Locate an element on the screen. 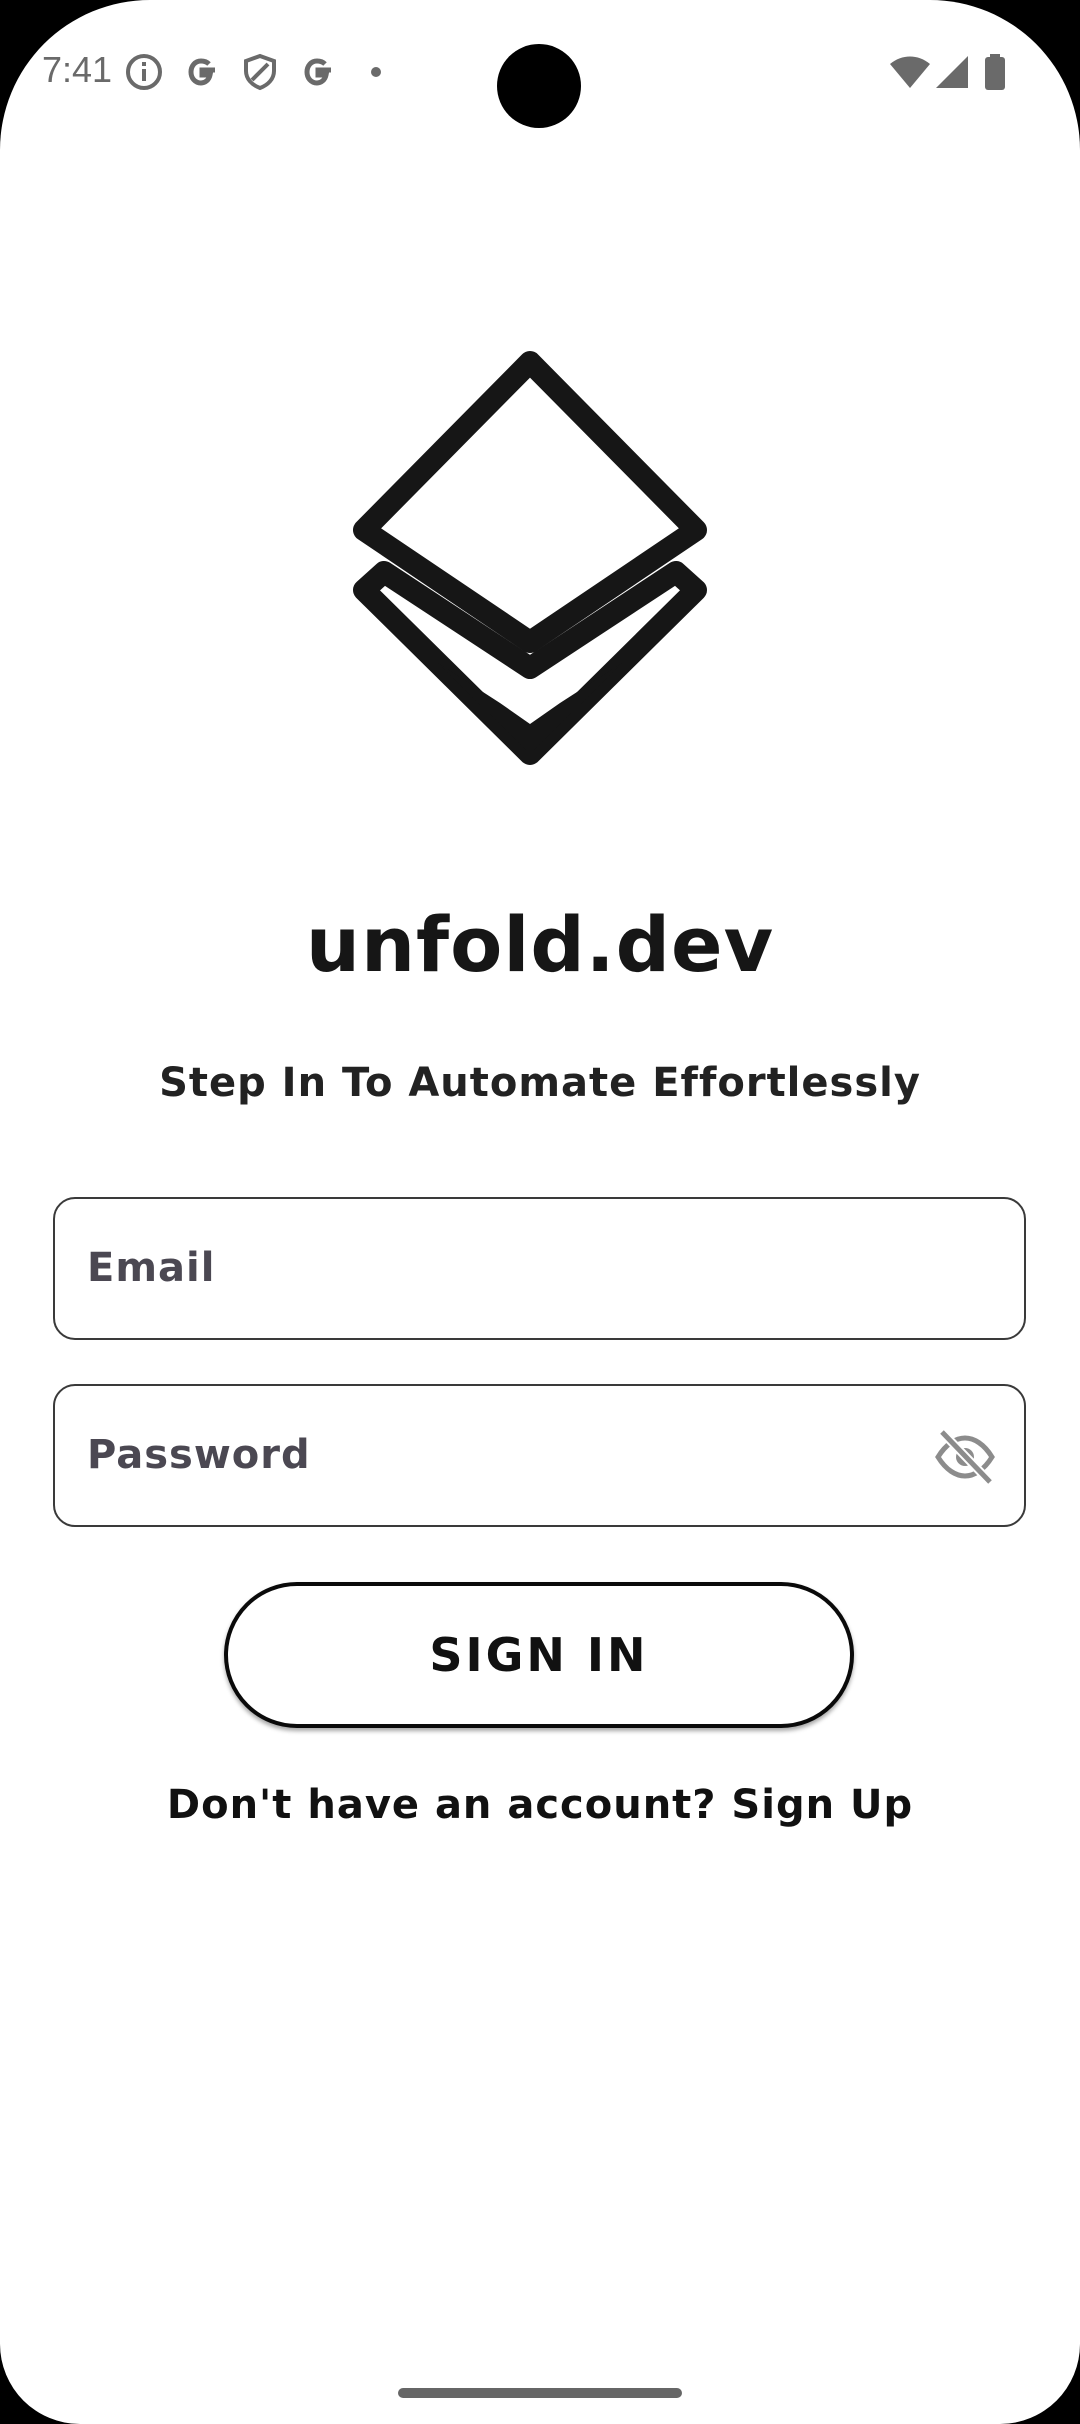 The height and width of the screenshot is (2424, 1080). battery-icon is located at coordinates (995, 72).